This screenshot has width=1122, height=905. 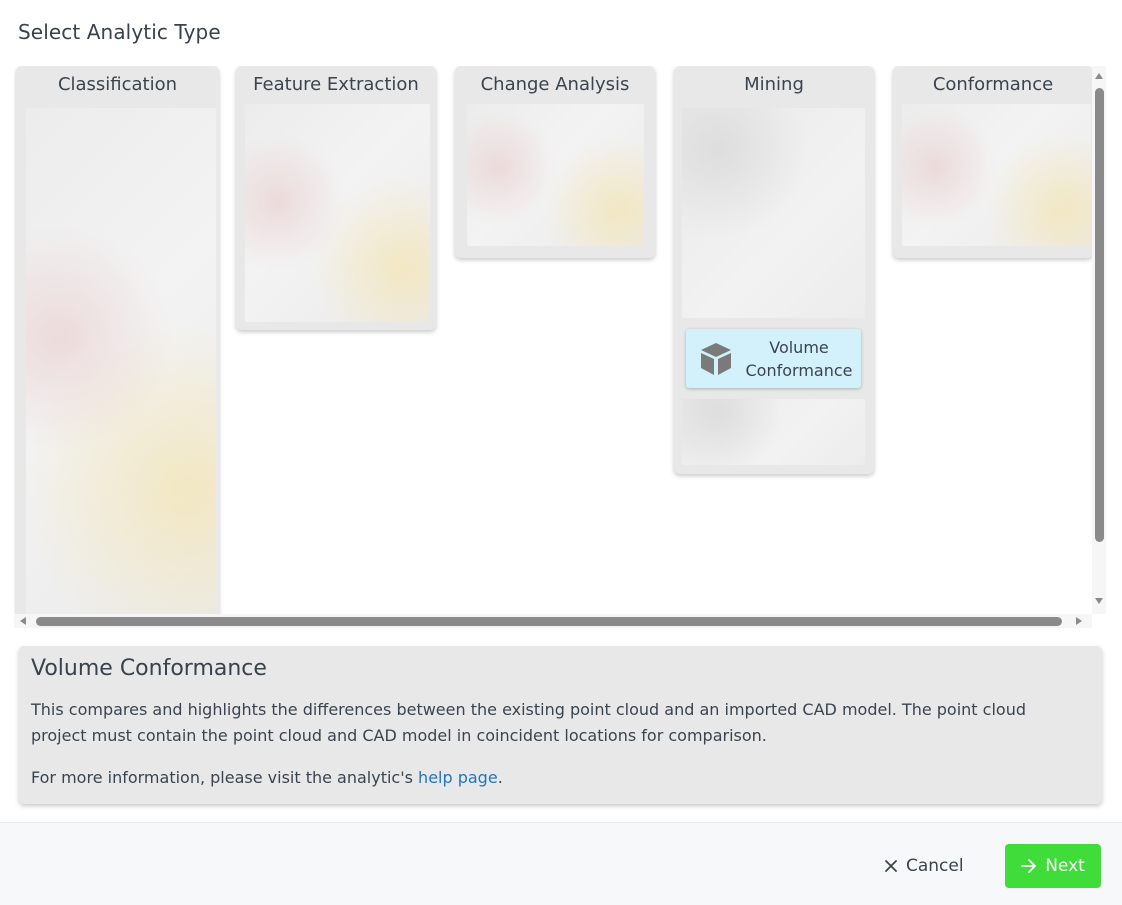 What do you see at coordinates (1079, 621) in the screenshot?
I see `scroll-right-icon` at bounding box center [1079, 621].